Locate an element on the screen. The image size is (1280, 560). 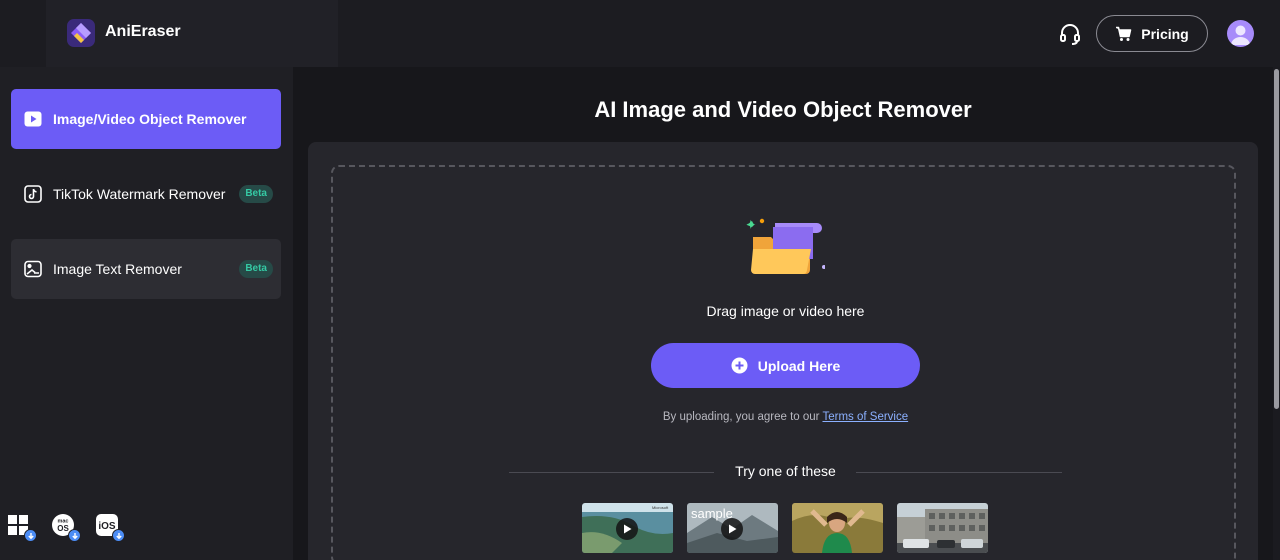
sample-image-city is located at coordinates (942, 528).